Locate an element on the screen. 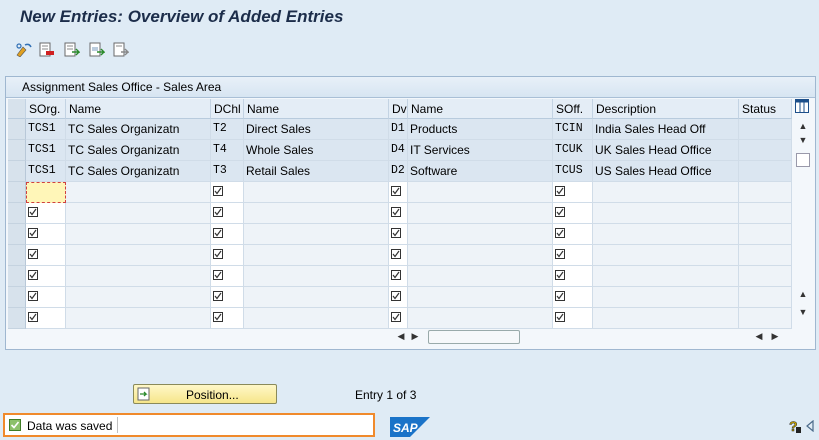  scroll-down-icon: ▼ is located at coordinates (803, 140).